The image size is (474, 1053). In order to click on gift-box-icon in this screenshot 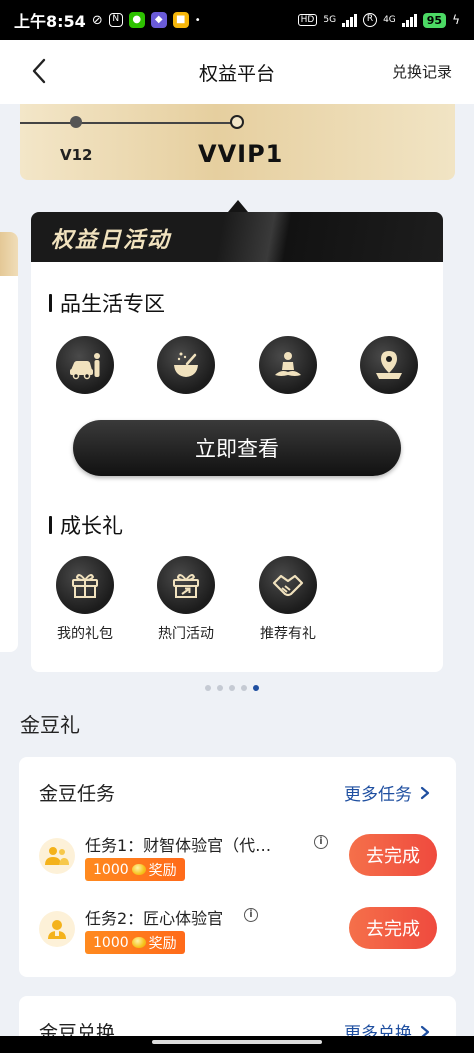, I will do `click(85, 585)`.